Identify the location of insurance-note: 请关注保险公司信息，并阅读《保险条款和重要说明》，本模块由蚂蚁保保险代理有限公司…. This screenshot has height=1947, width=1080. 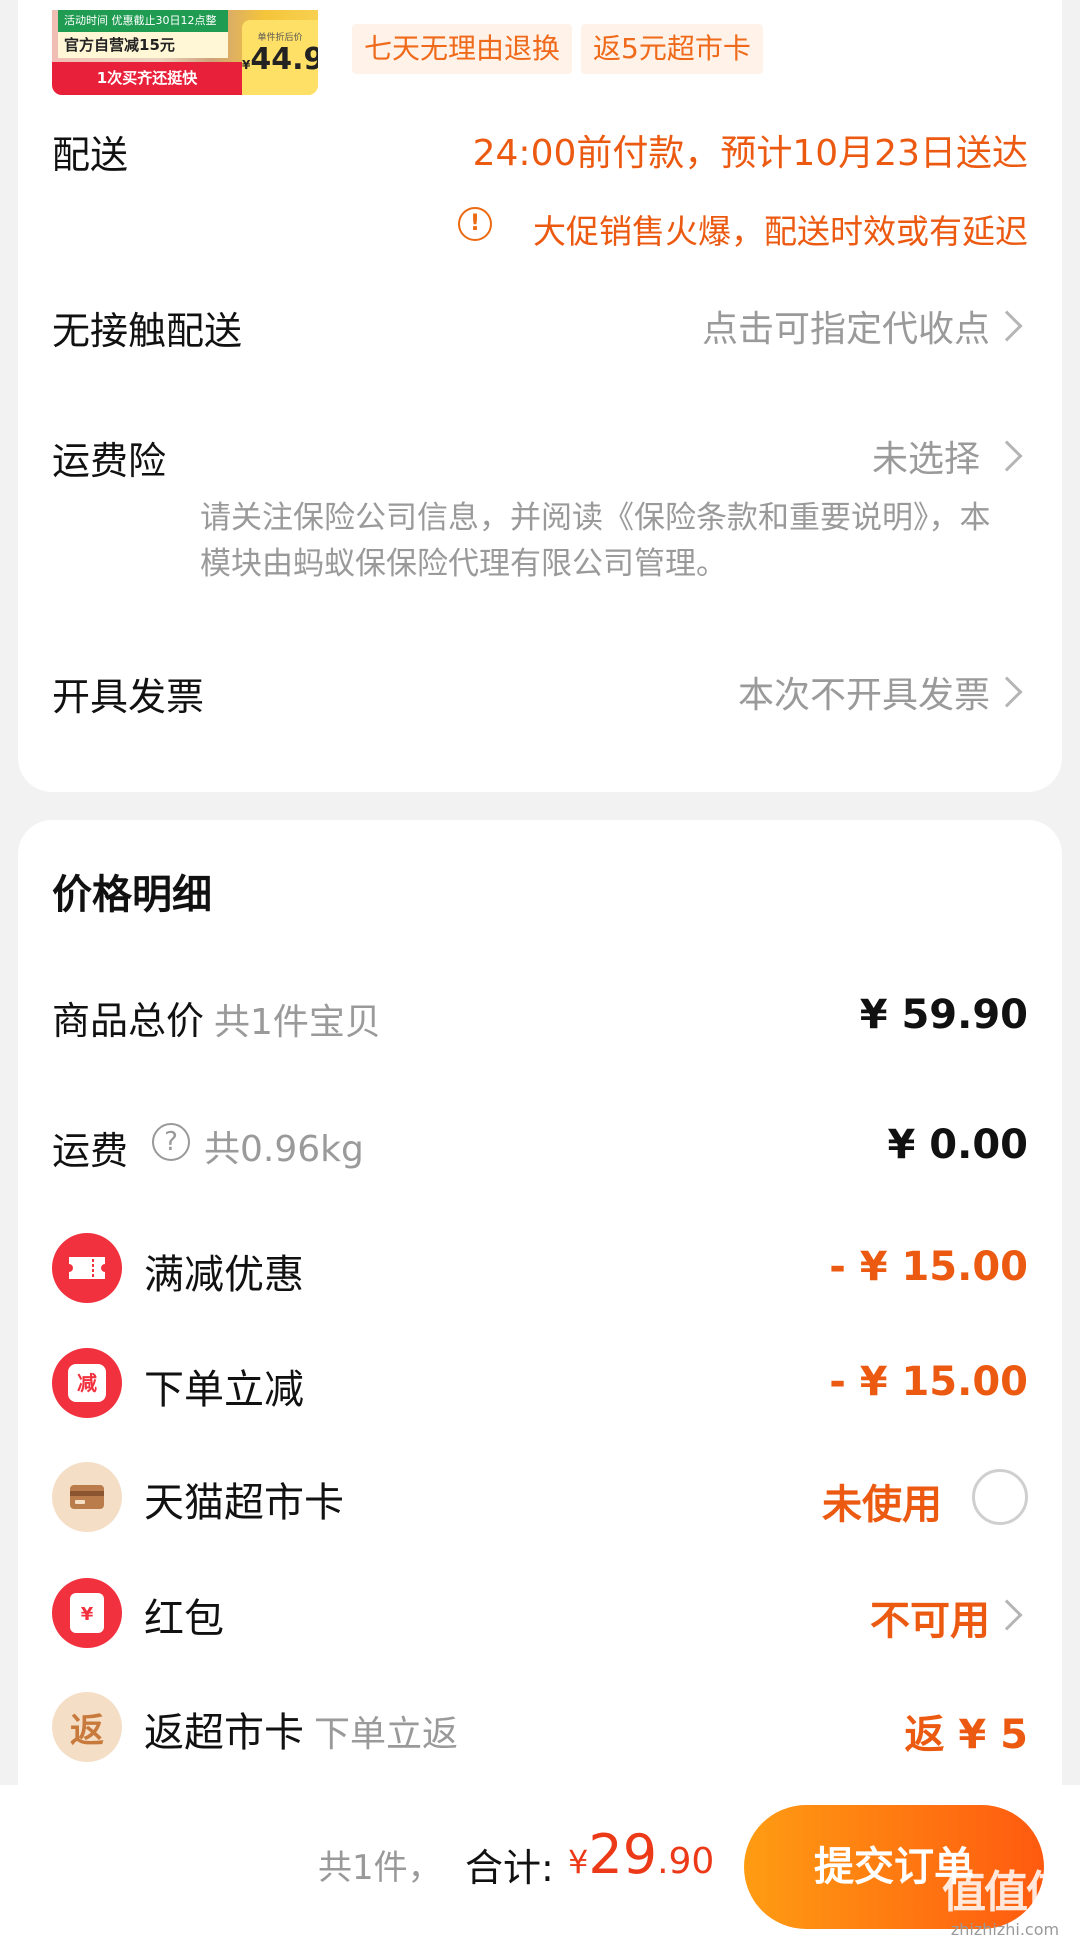
(595, 541).